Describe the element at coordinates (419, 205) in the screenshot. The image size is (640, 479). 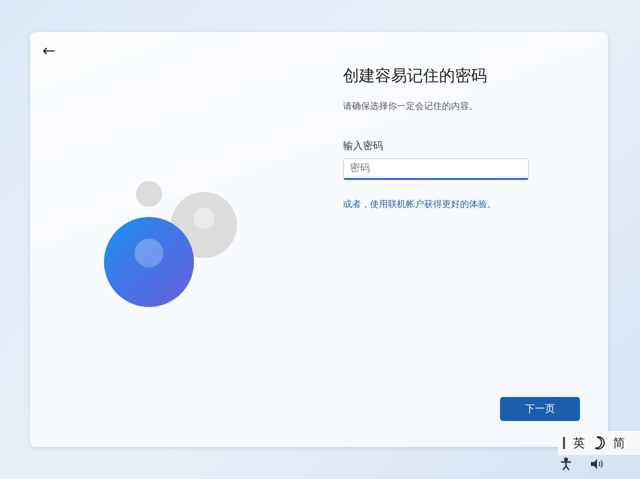
I see `online-account-link: 或者，使用联机帐户获得更好的体验。` at that location.